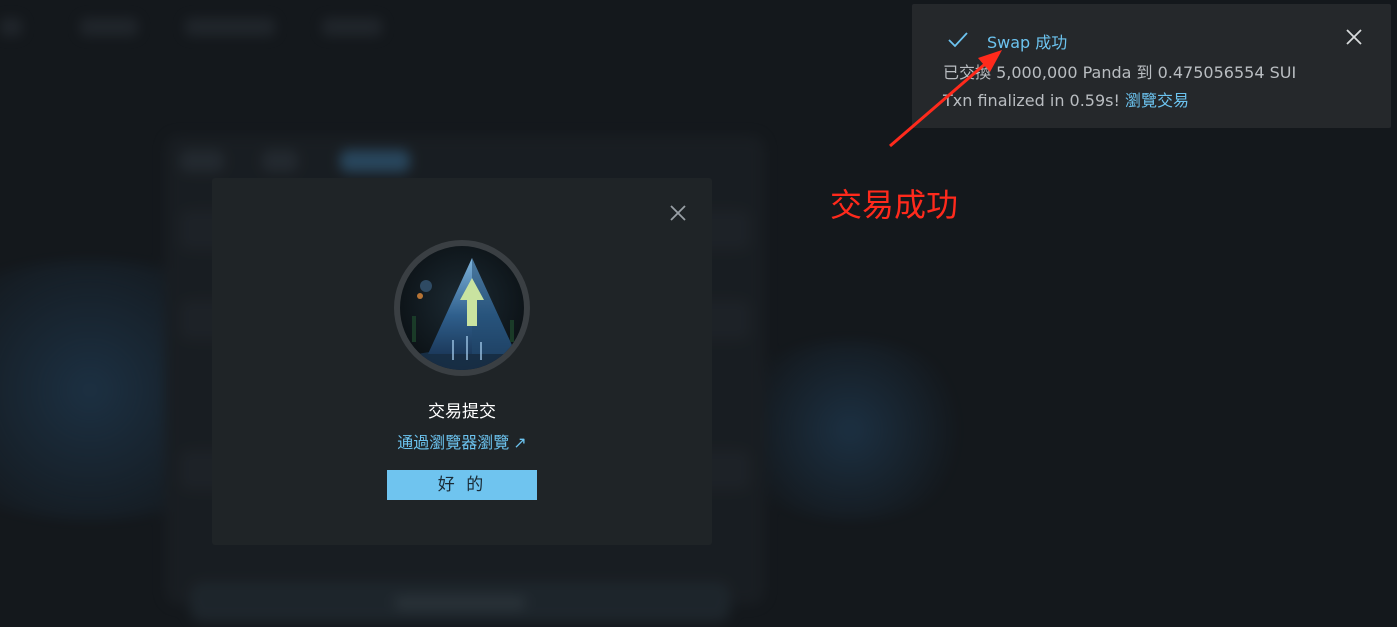 Image resolution: width=1397 pixels, height=627 pixels. I want to click on panda-arrow-emblem-icon, so click(462, 308).